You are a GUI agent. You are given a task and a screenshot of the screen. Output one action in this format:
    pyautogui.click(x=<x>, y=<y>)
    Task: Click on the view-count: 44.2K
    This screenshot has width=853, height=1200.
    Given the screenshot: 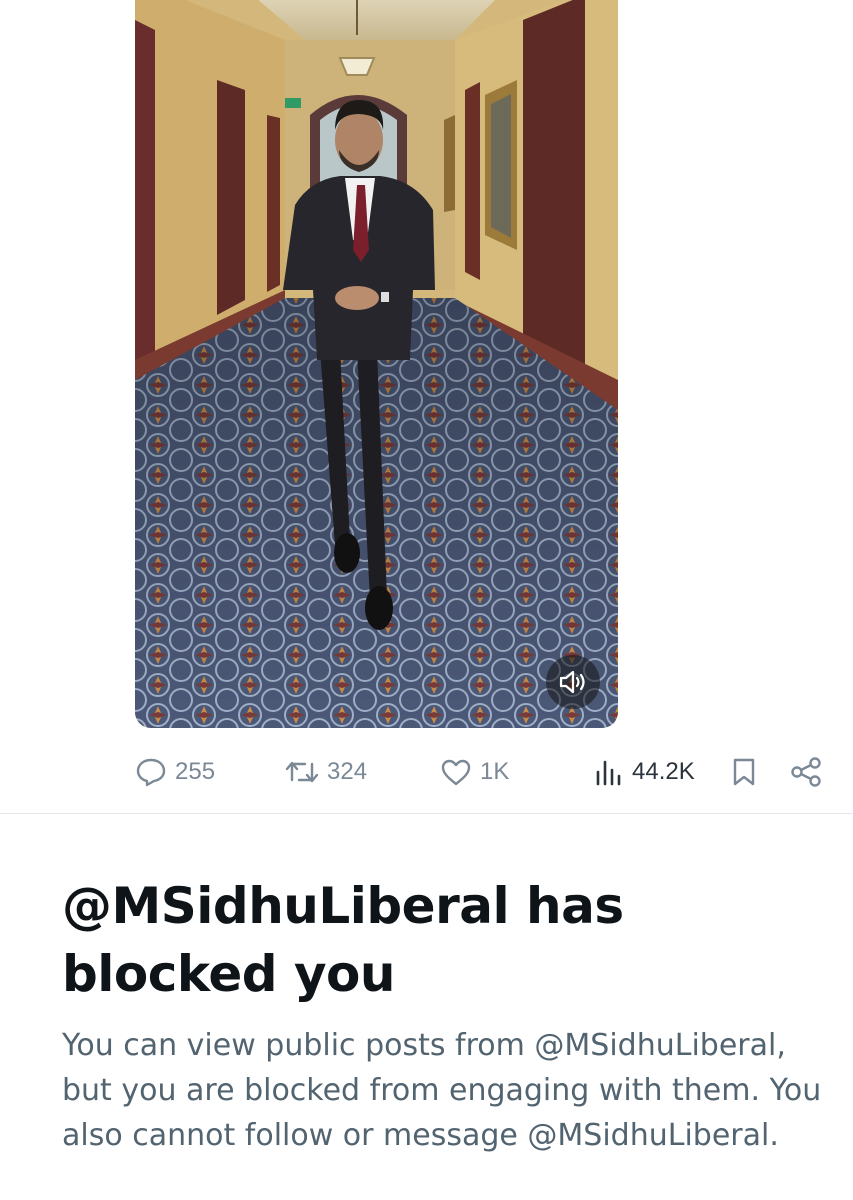 What is the action you would take?
    pyautogui.click(x=663, y=771)
    